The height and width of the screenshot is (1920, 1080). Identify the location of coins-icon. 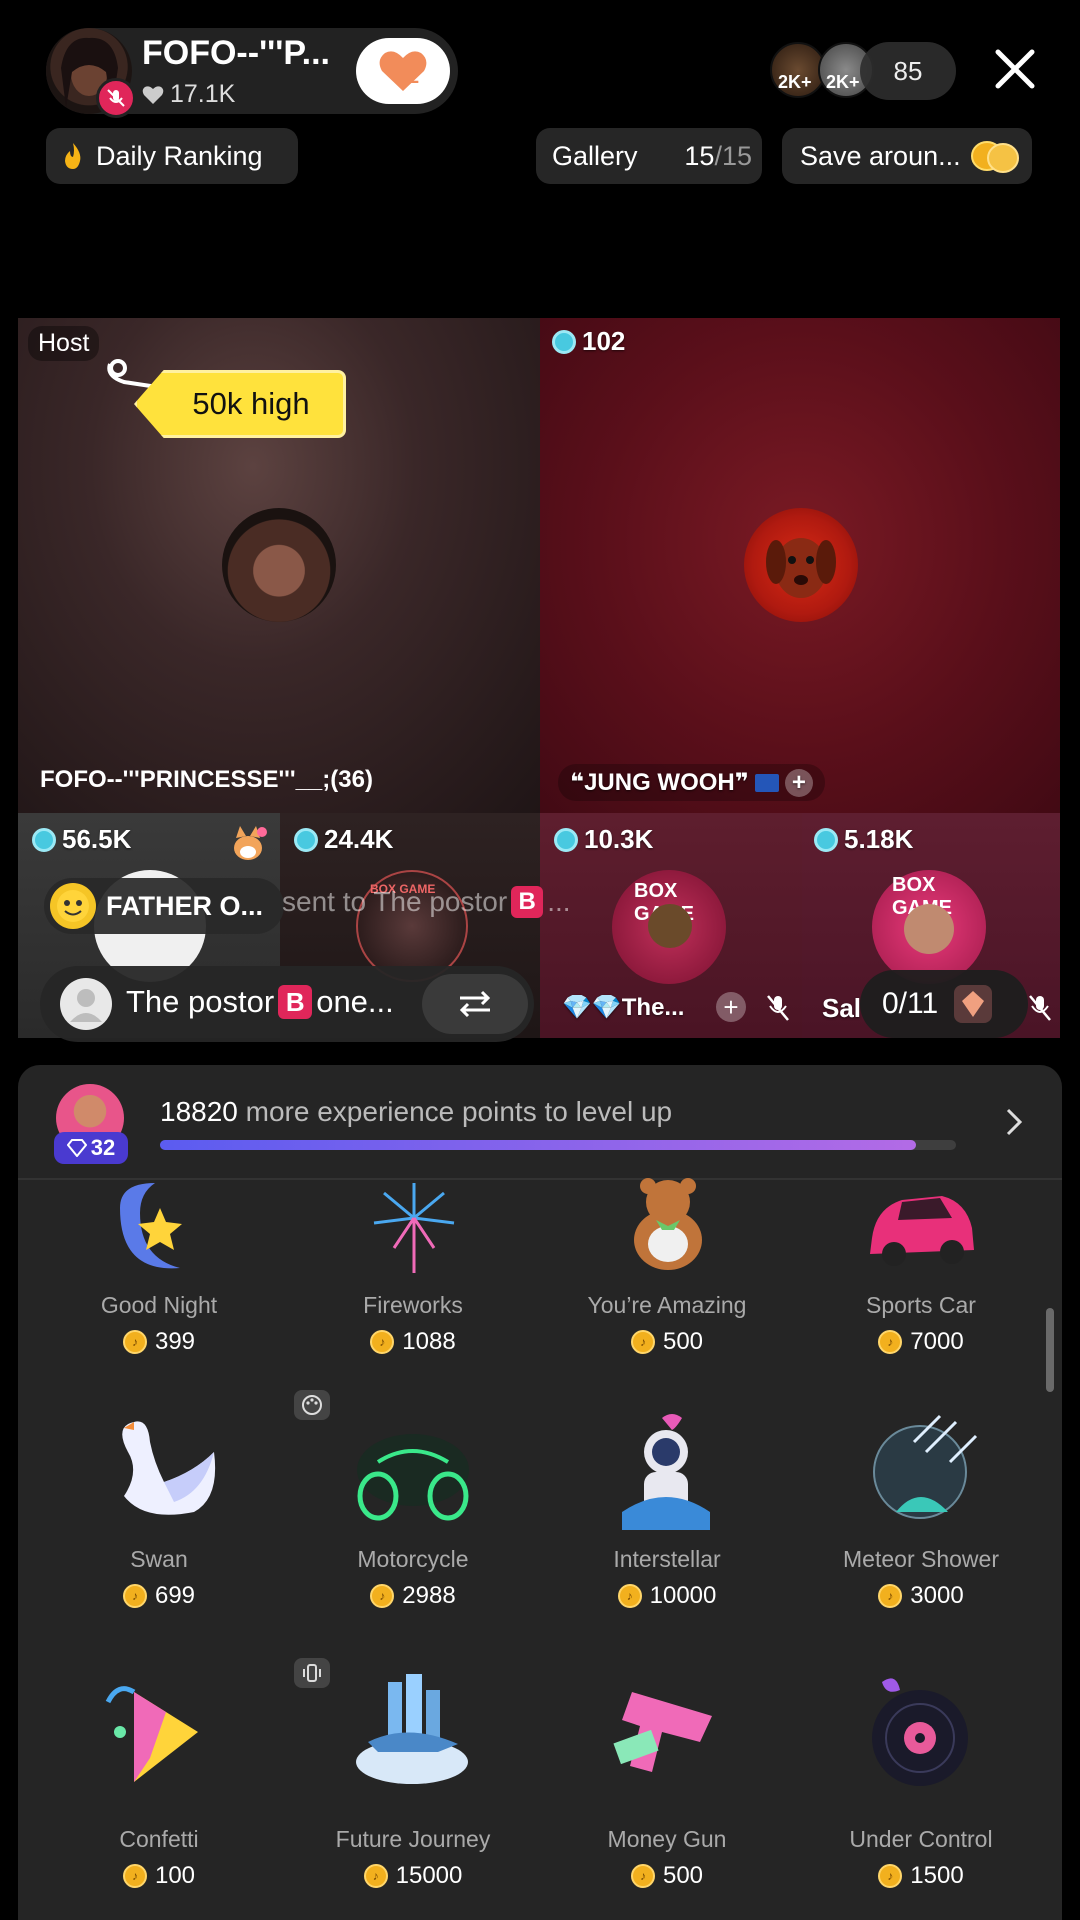
(994, 157).